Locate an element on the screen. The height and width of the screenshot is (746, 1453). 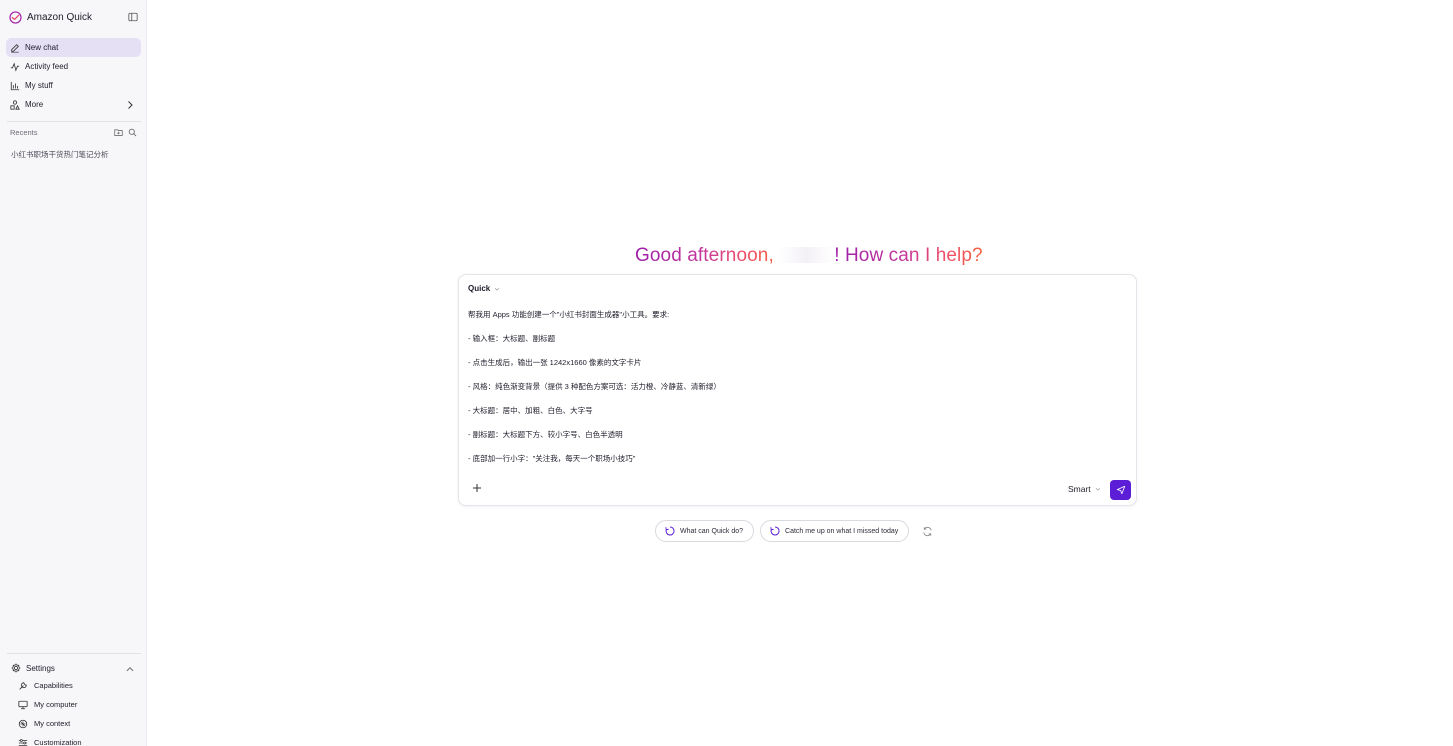
settings-customization: Customization is located at coordinates (74, 739).